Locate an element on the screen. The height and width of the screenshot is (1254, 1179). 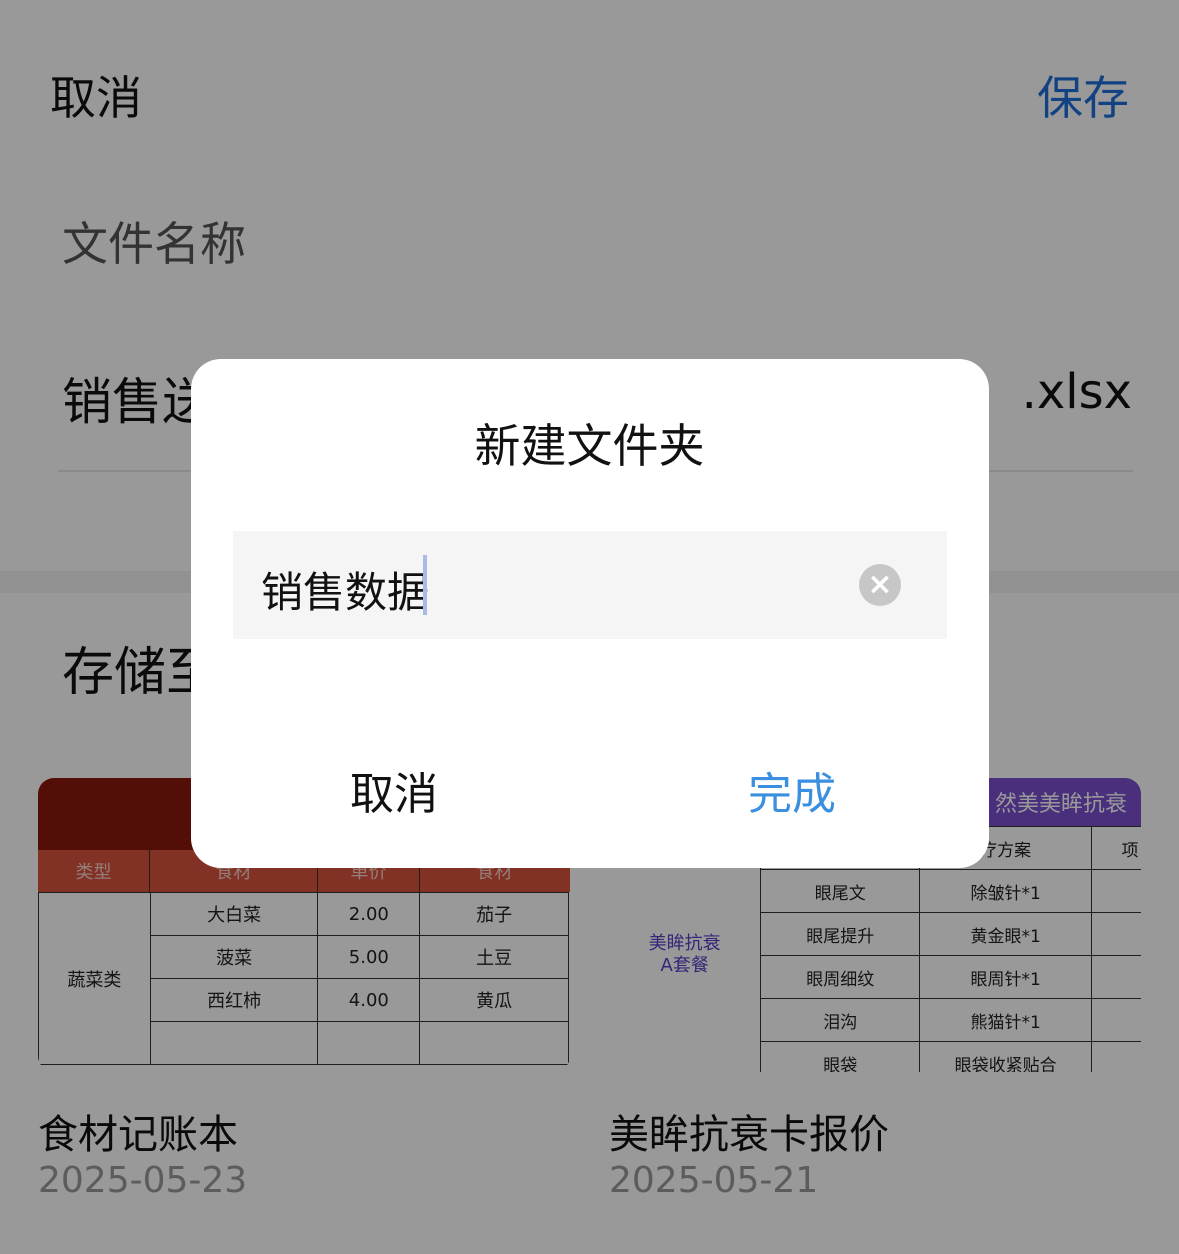
folder-name-value: 销售数据 is located at coordinates (345, 592).